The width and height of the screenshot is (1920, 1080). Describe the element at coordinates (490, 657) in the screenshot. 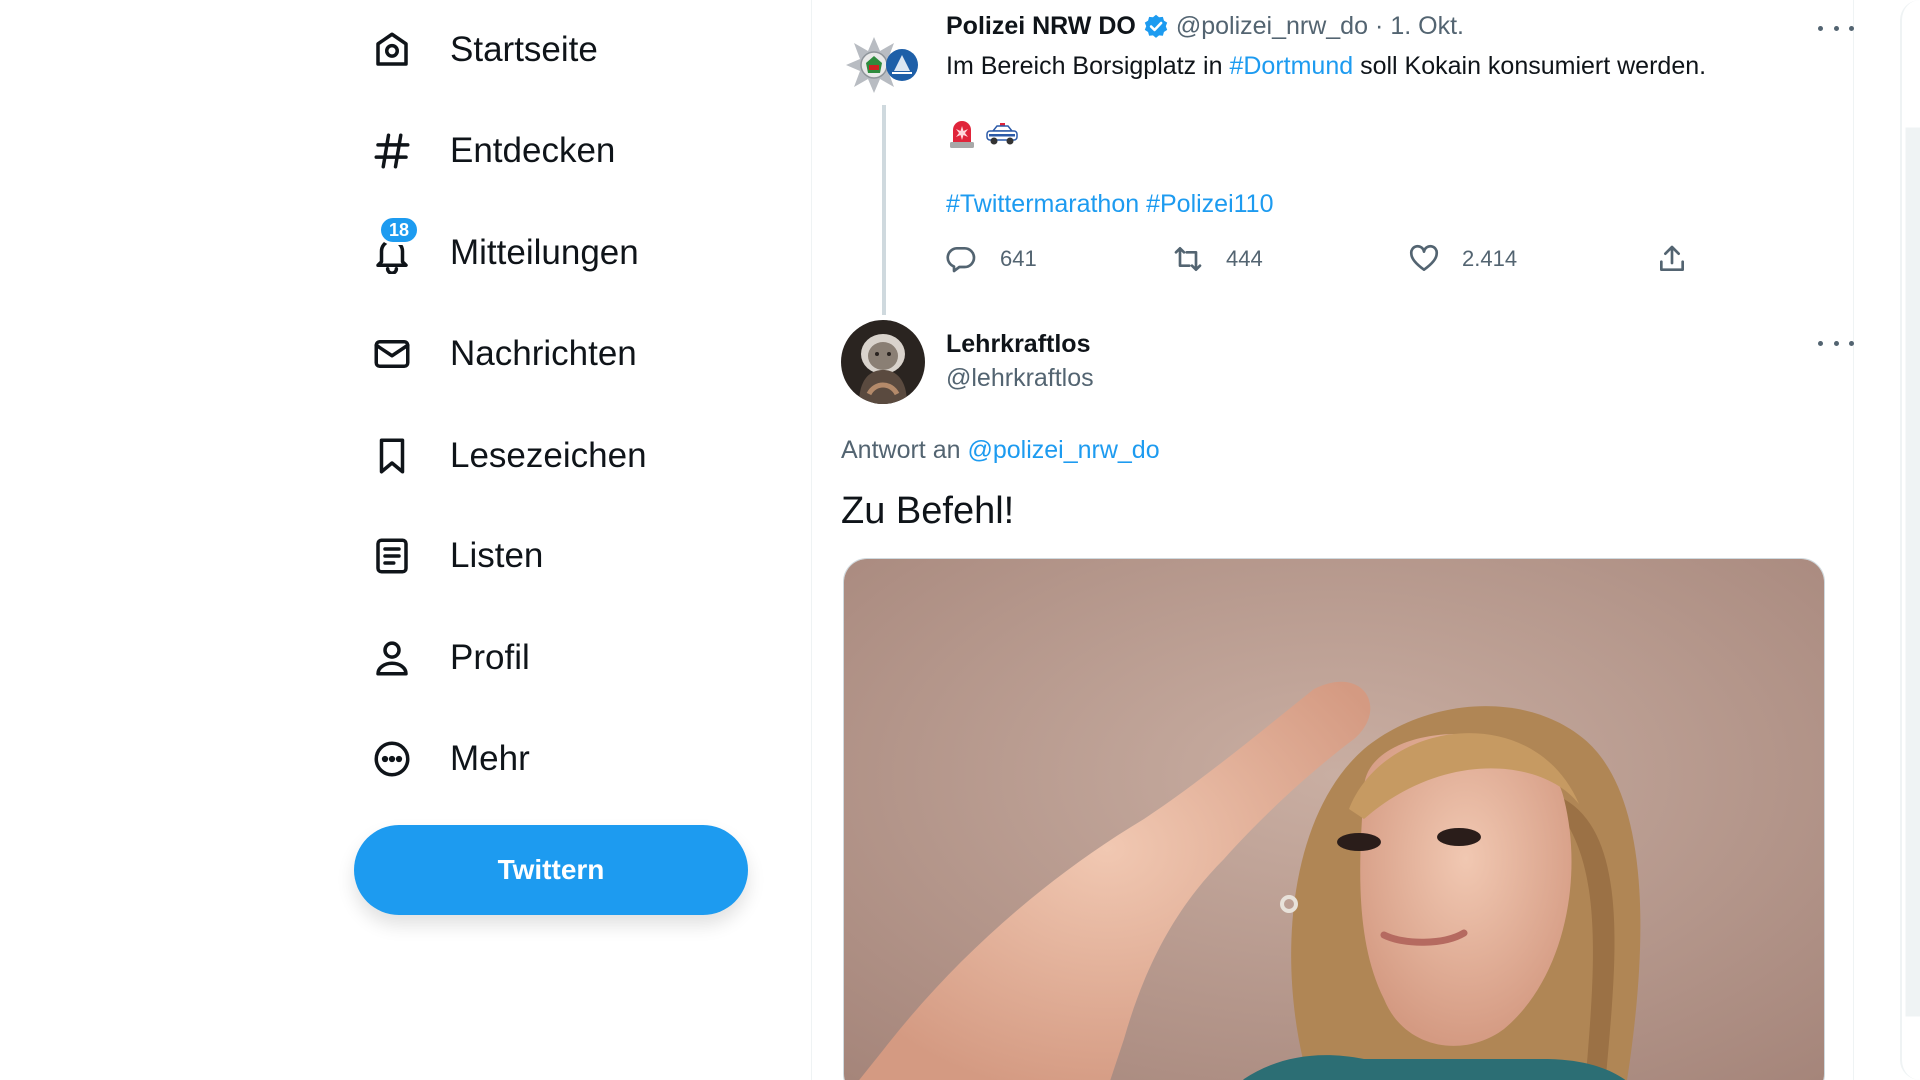

I see `nav-label: Profil` at that location.